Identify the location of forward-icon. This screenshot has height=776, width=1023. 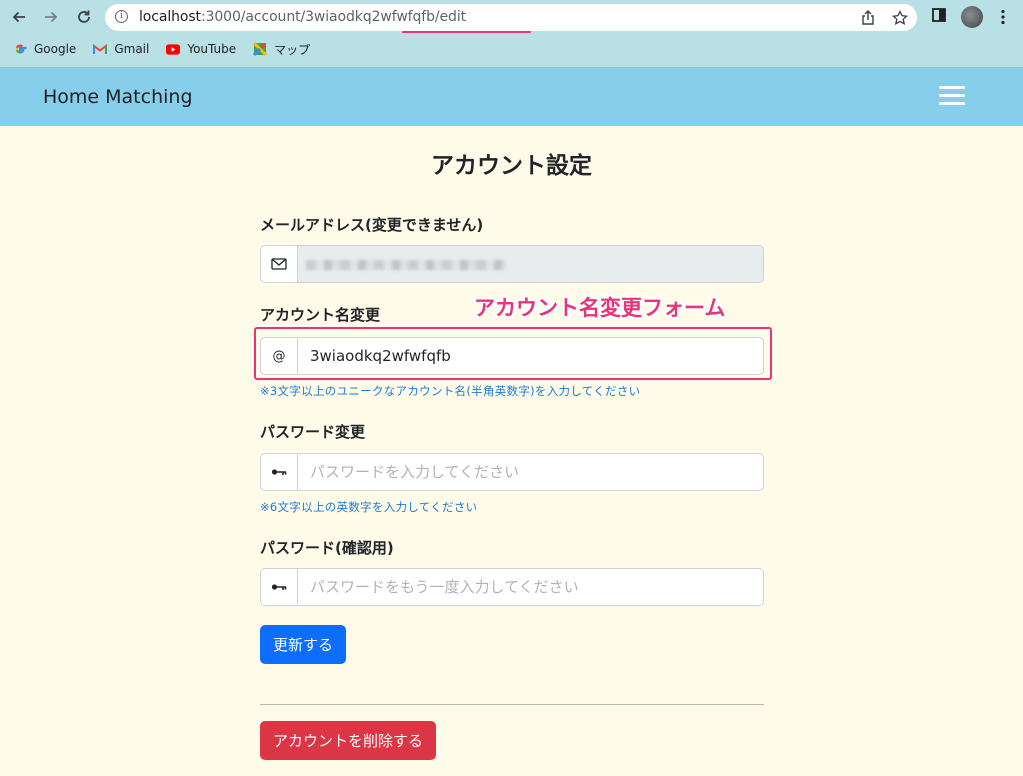
(51, 17).